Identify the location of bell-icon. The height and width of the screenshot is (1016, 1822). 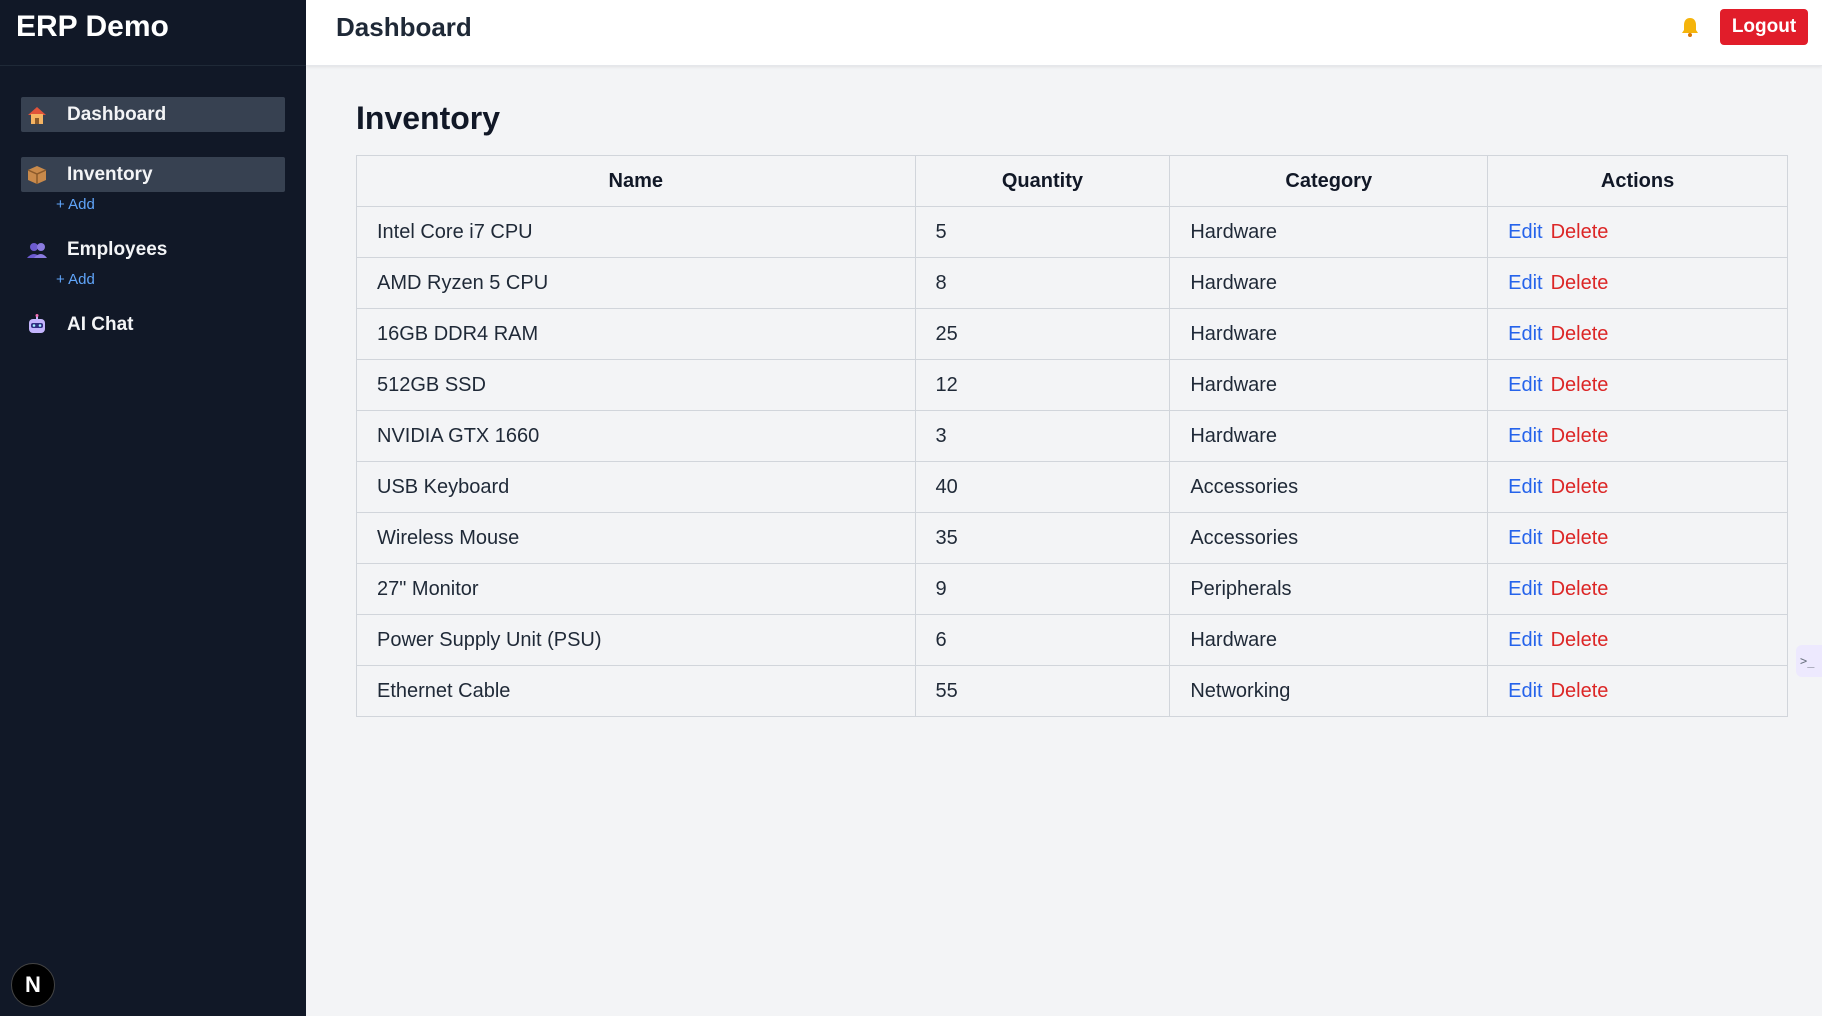
(1690, 27).